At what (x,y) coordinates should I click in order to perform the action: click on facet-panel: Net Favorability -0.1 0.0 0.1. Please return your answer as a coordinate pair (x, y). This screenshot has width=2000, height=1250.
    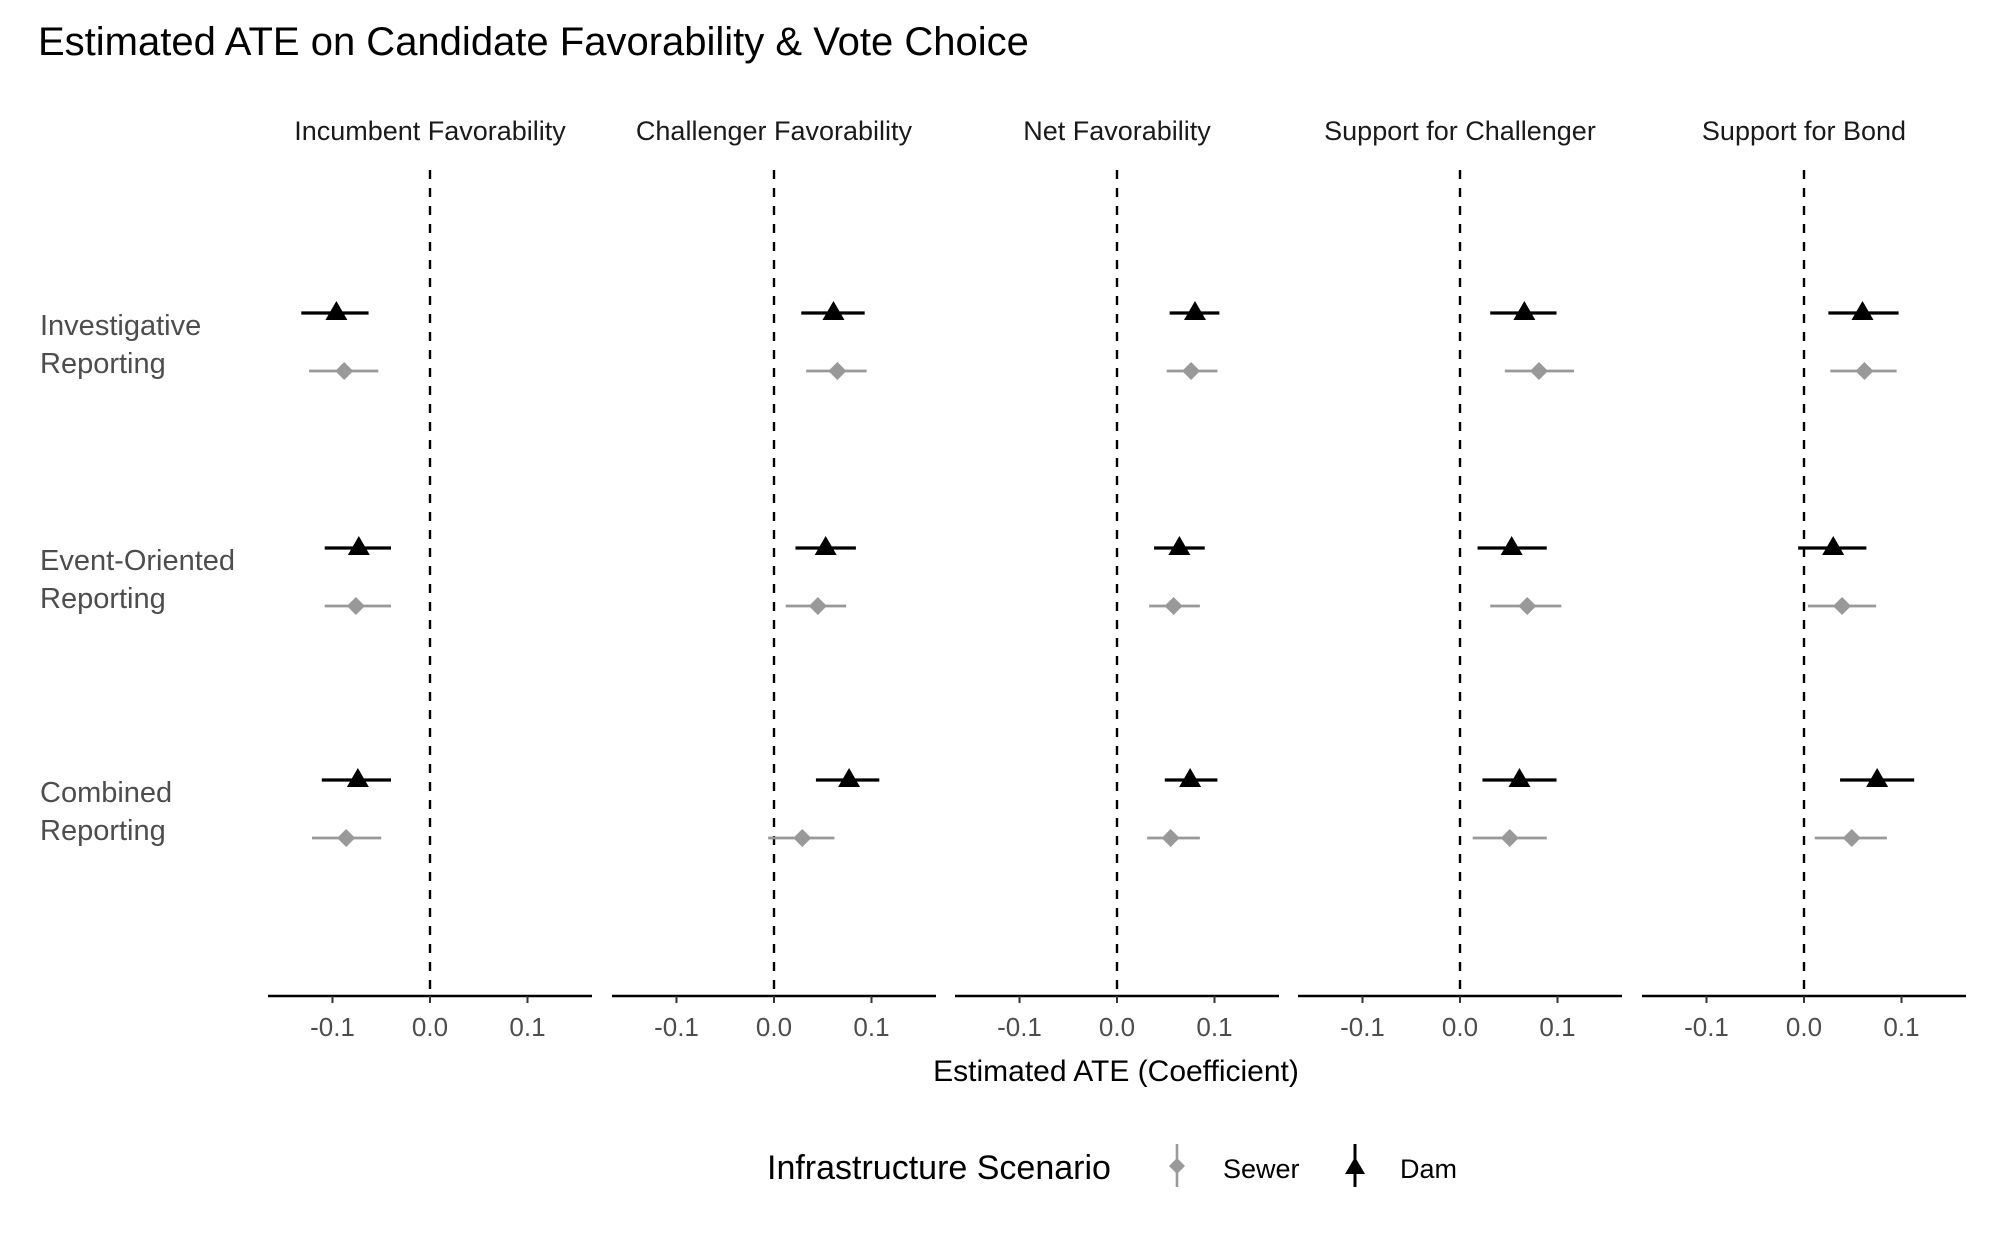
    Looking at the image, I should click on (1117, 579).